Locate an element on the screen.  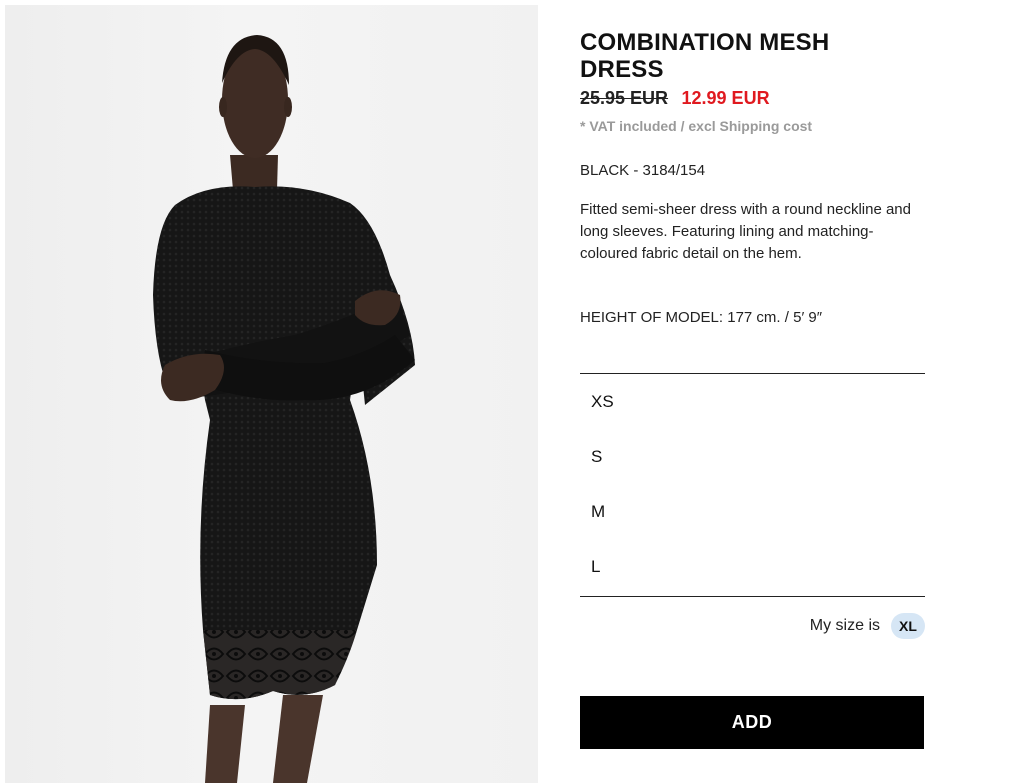
product-title: COMBINATION MESH DRESS is located at coordinates (705, 56).